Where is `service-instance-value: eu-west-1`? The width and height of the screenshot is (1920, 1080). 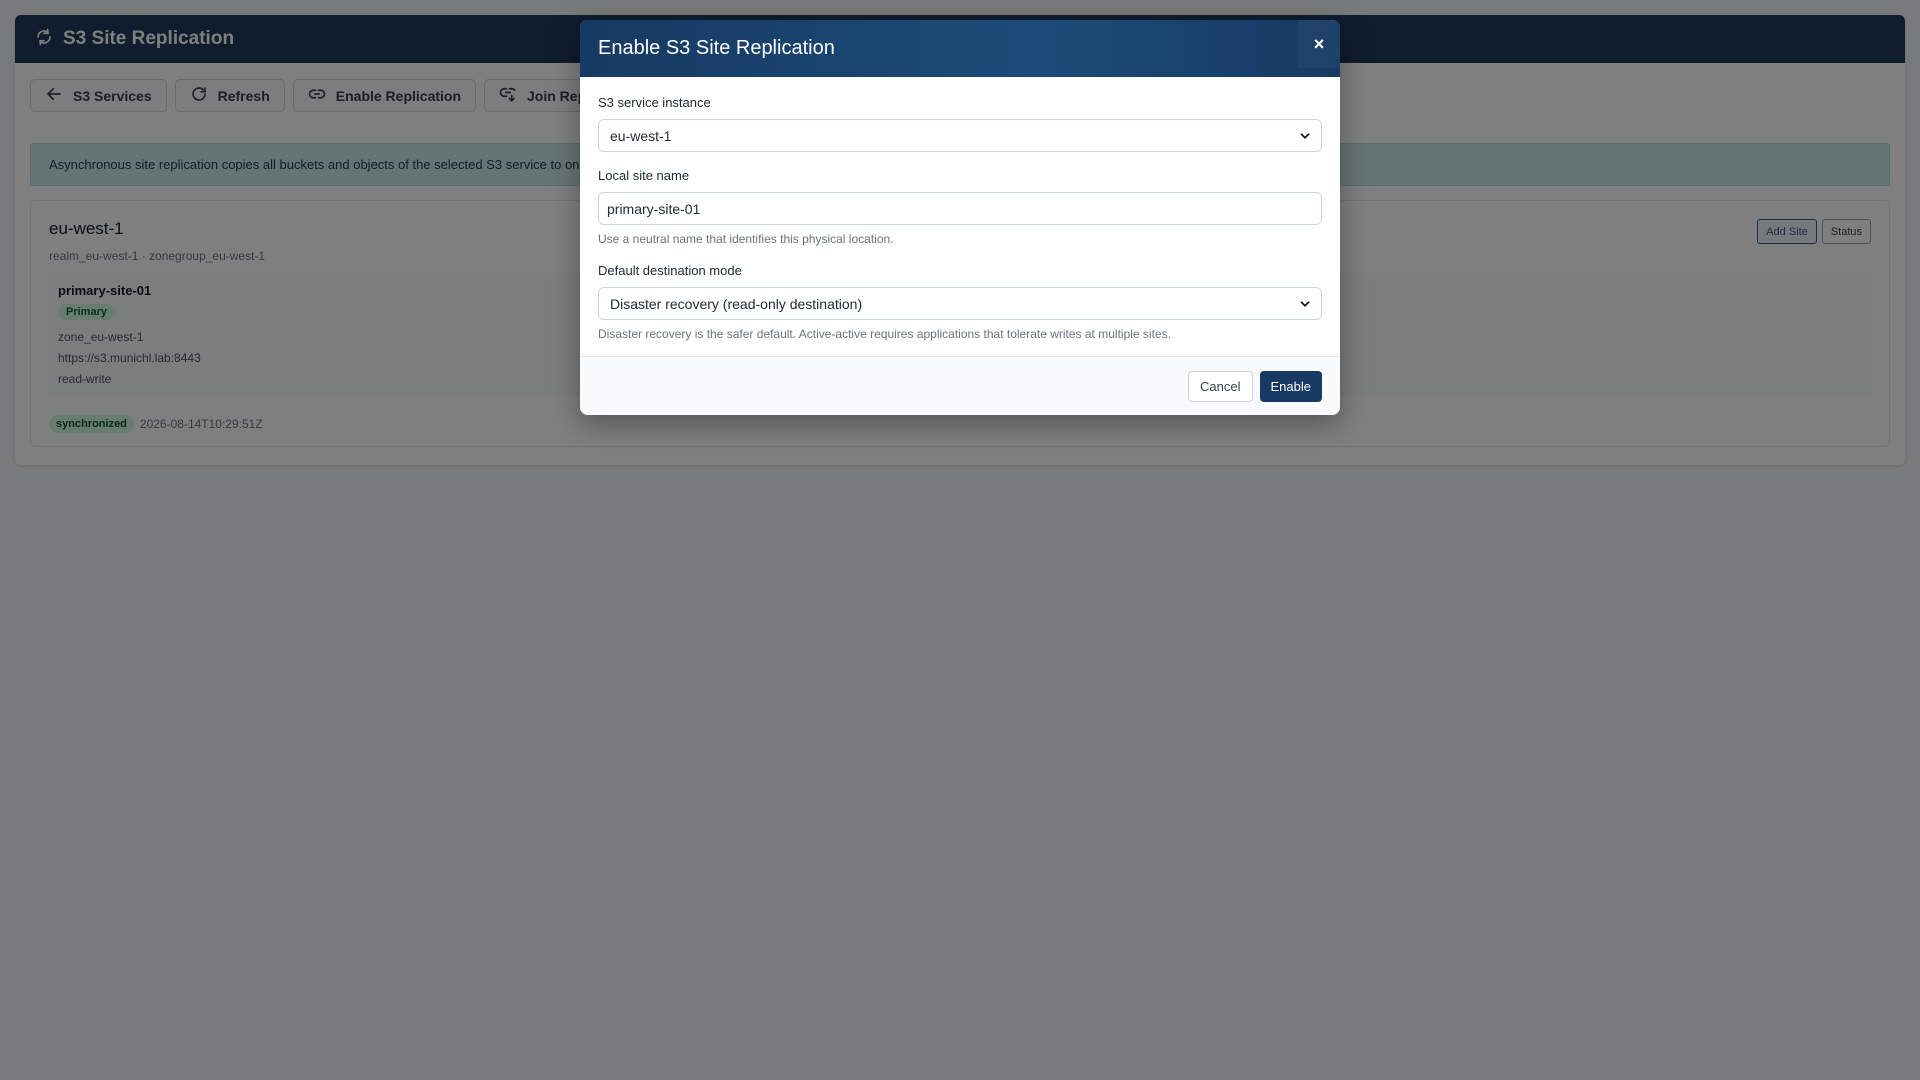 service-instance-value: eu-west-1 is located at coordinates (641, 135).